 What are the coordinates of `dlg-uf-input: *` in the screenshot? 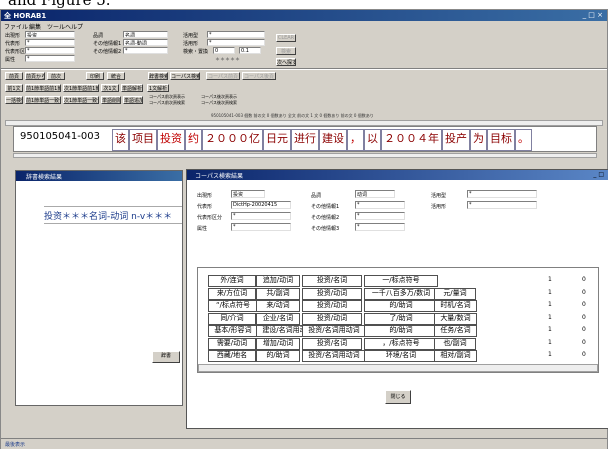 It's located at (502, 205).